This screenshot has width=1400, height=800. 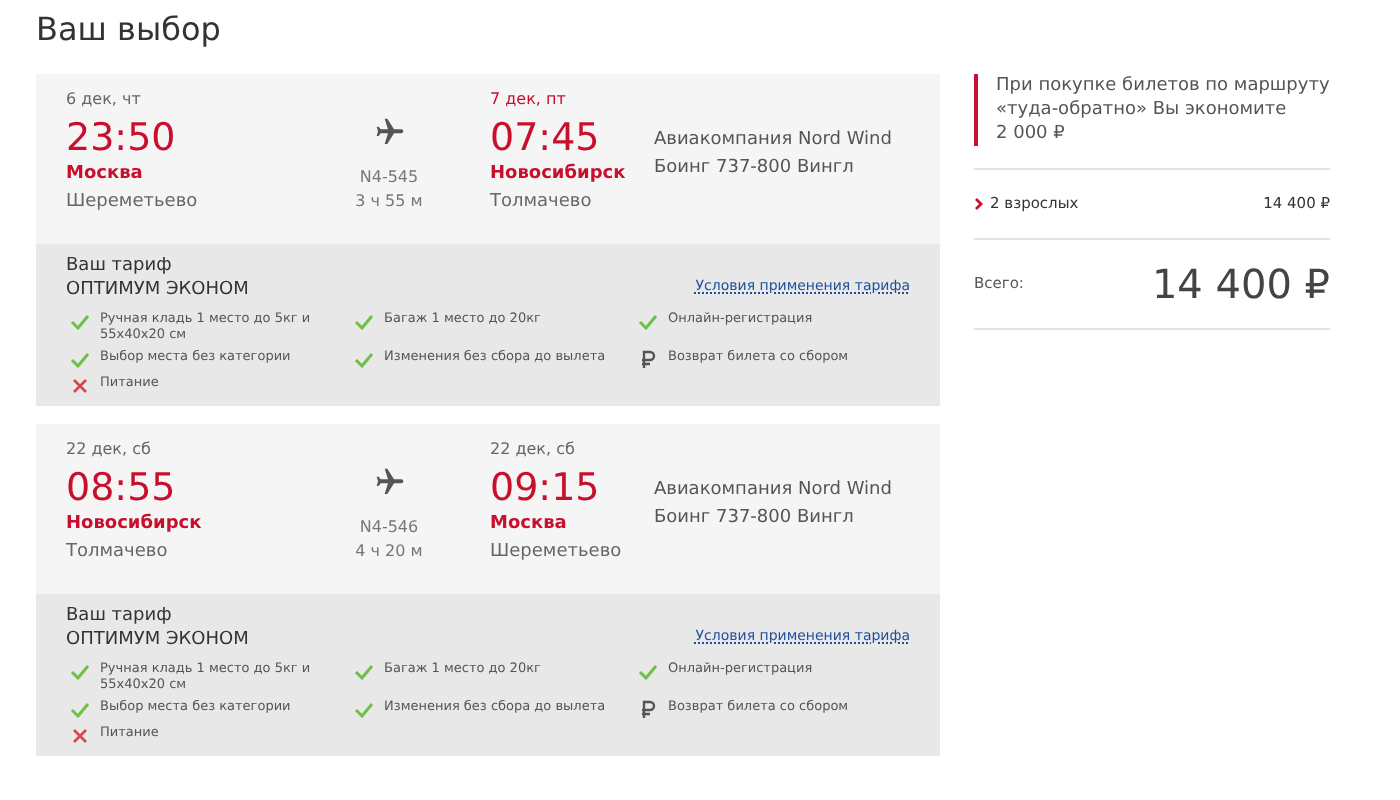 I want to click on page-title: Ваш выбор, so click(x=128, y=30).